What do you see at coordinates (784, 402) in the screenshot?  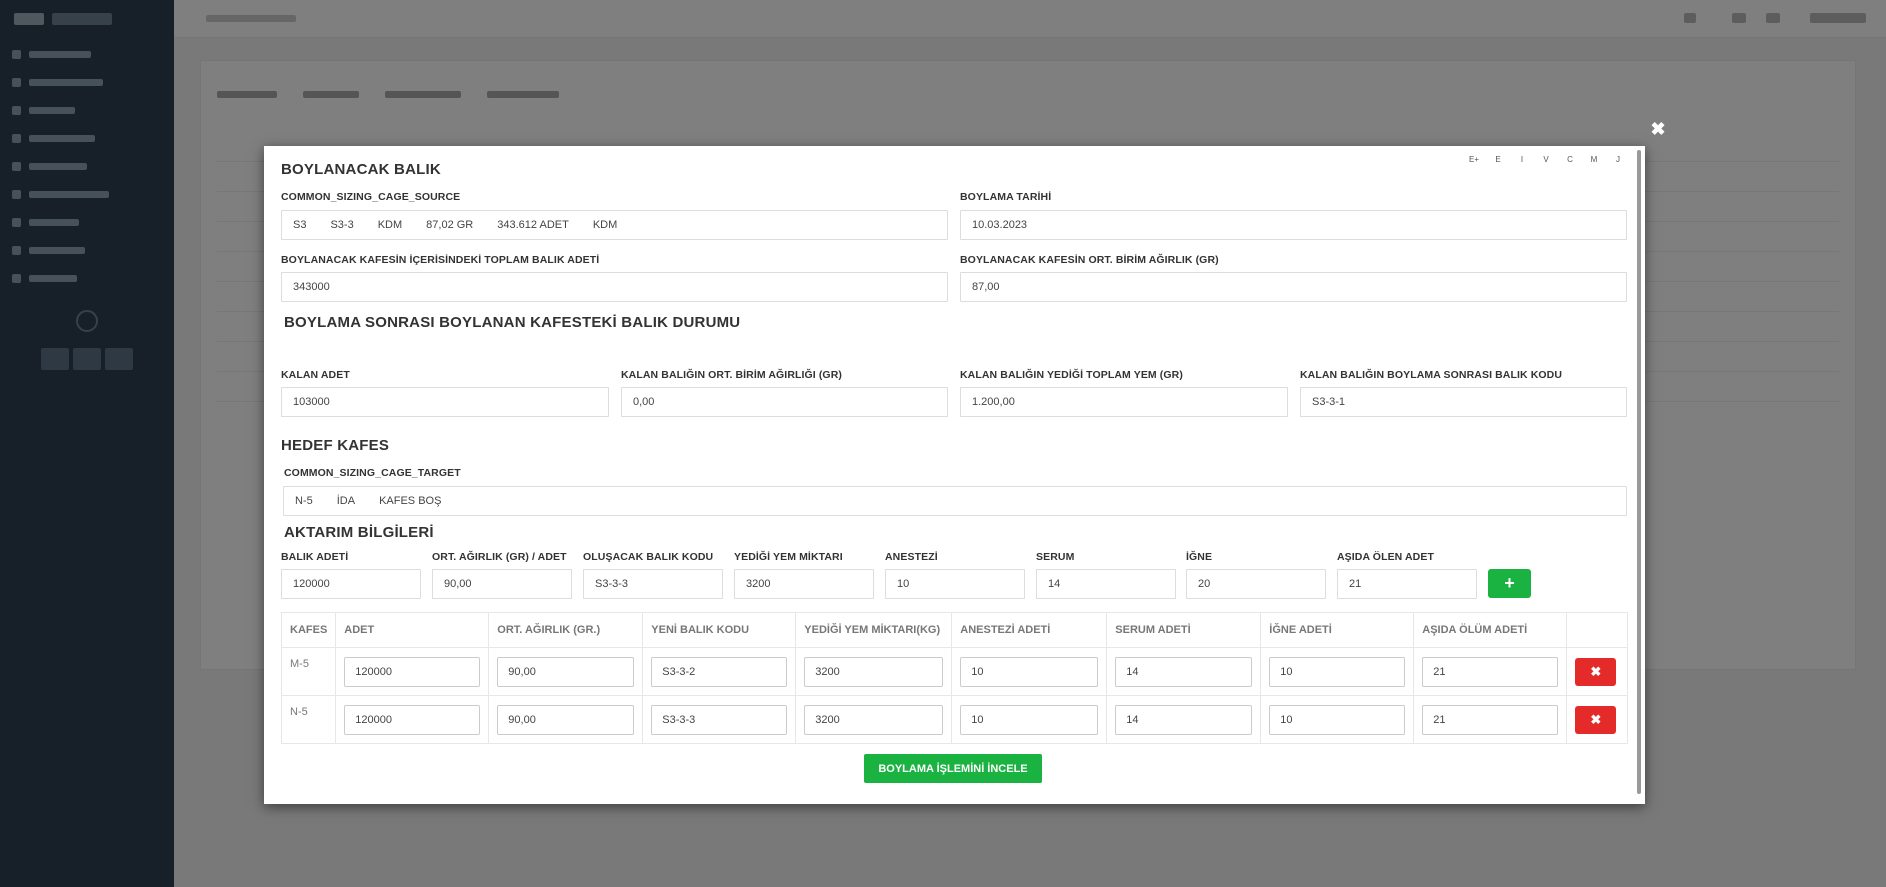 I see `remaining-avg-input: 0,00` at bounding box center [784, 402].